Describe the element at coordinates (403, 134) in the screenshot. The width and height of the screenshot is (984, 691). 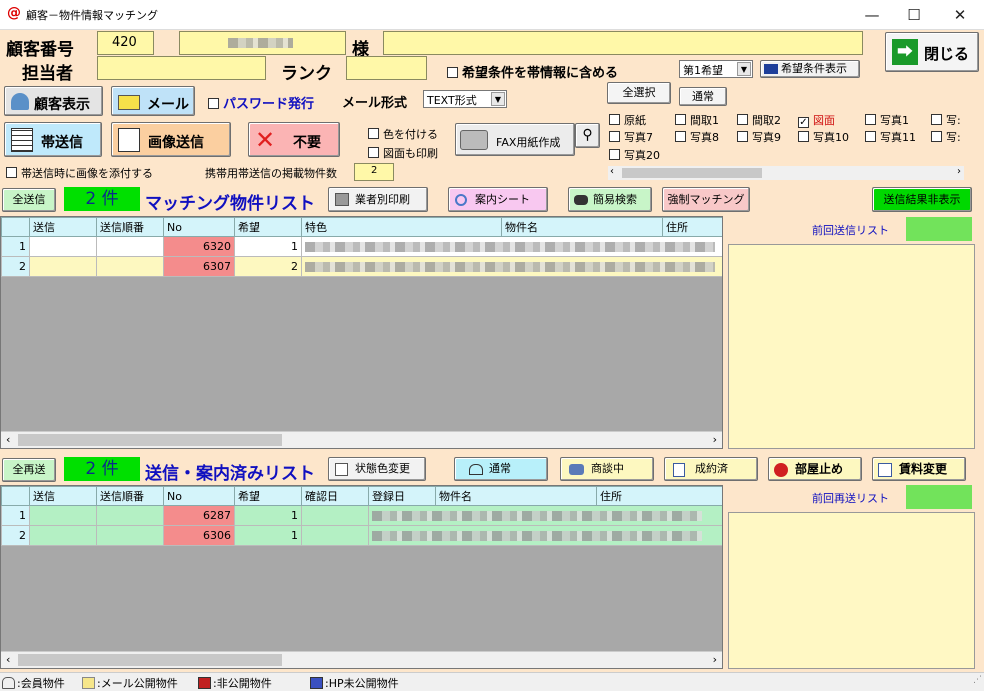
I see `color-checkbox: 色を付ける` at that location.